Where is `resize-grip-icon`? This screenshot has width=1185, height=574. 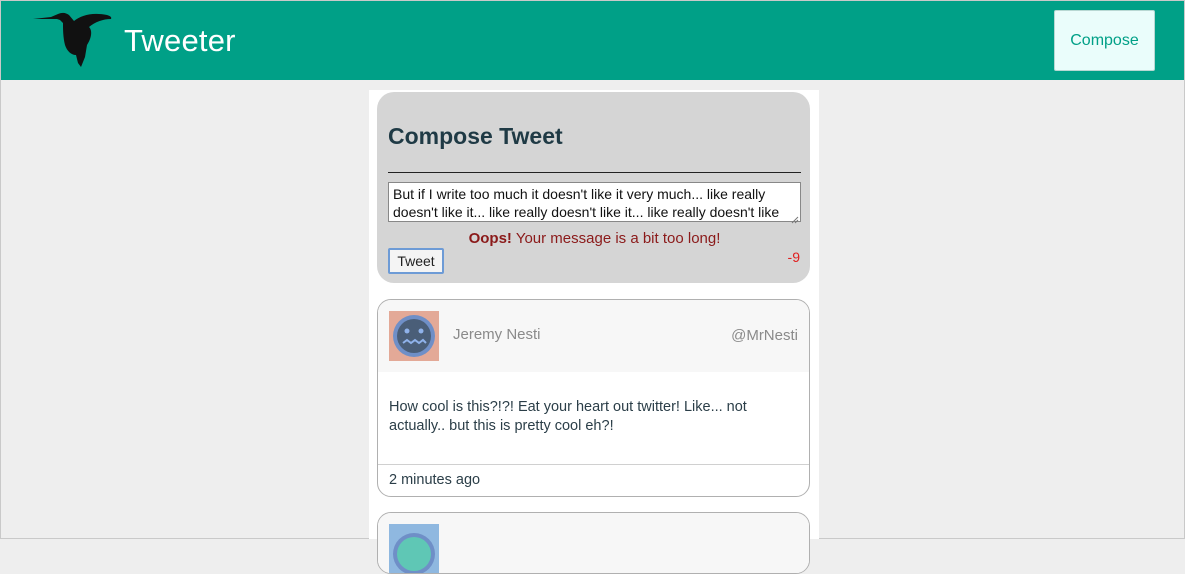 resize-grip-icon is located at coordinates (795, 220).